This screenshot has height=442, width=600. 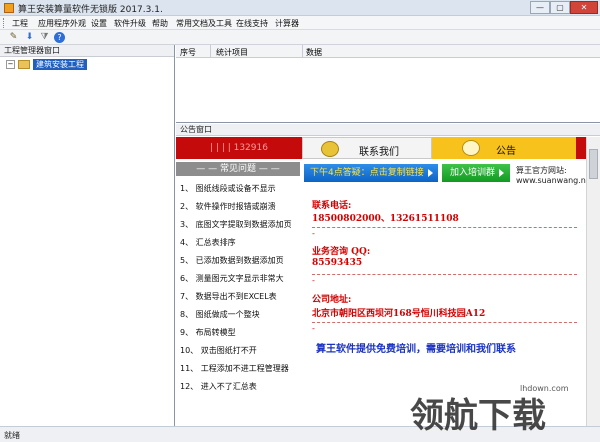 I want to click on official-site-url: www.suanwang.net, so click(x=555, y=181).